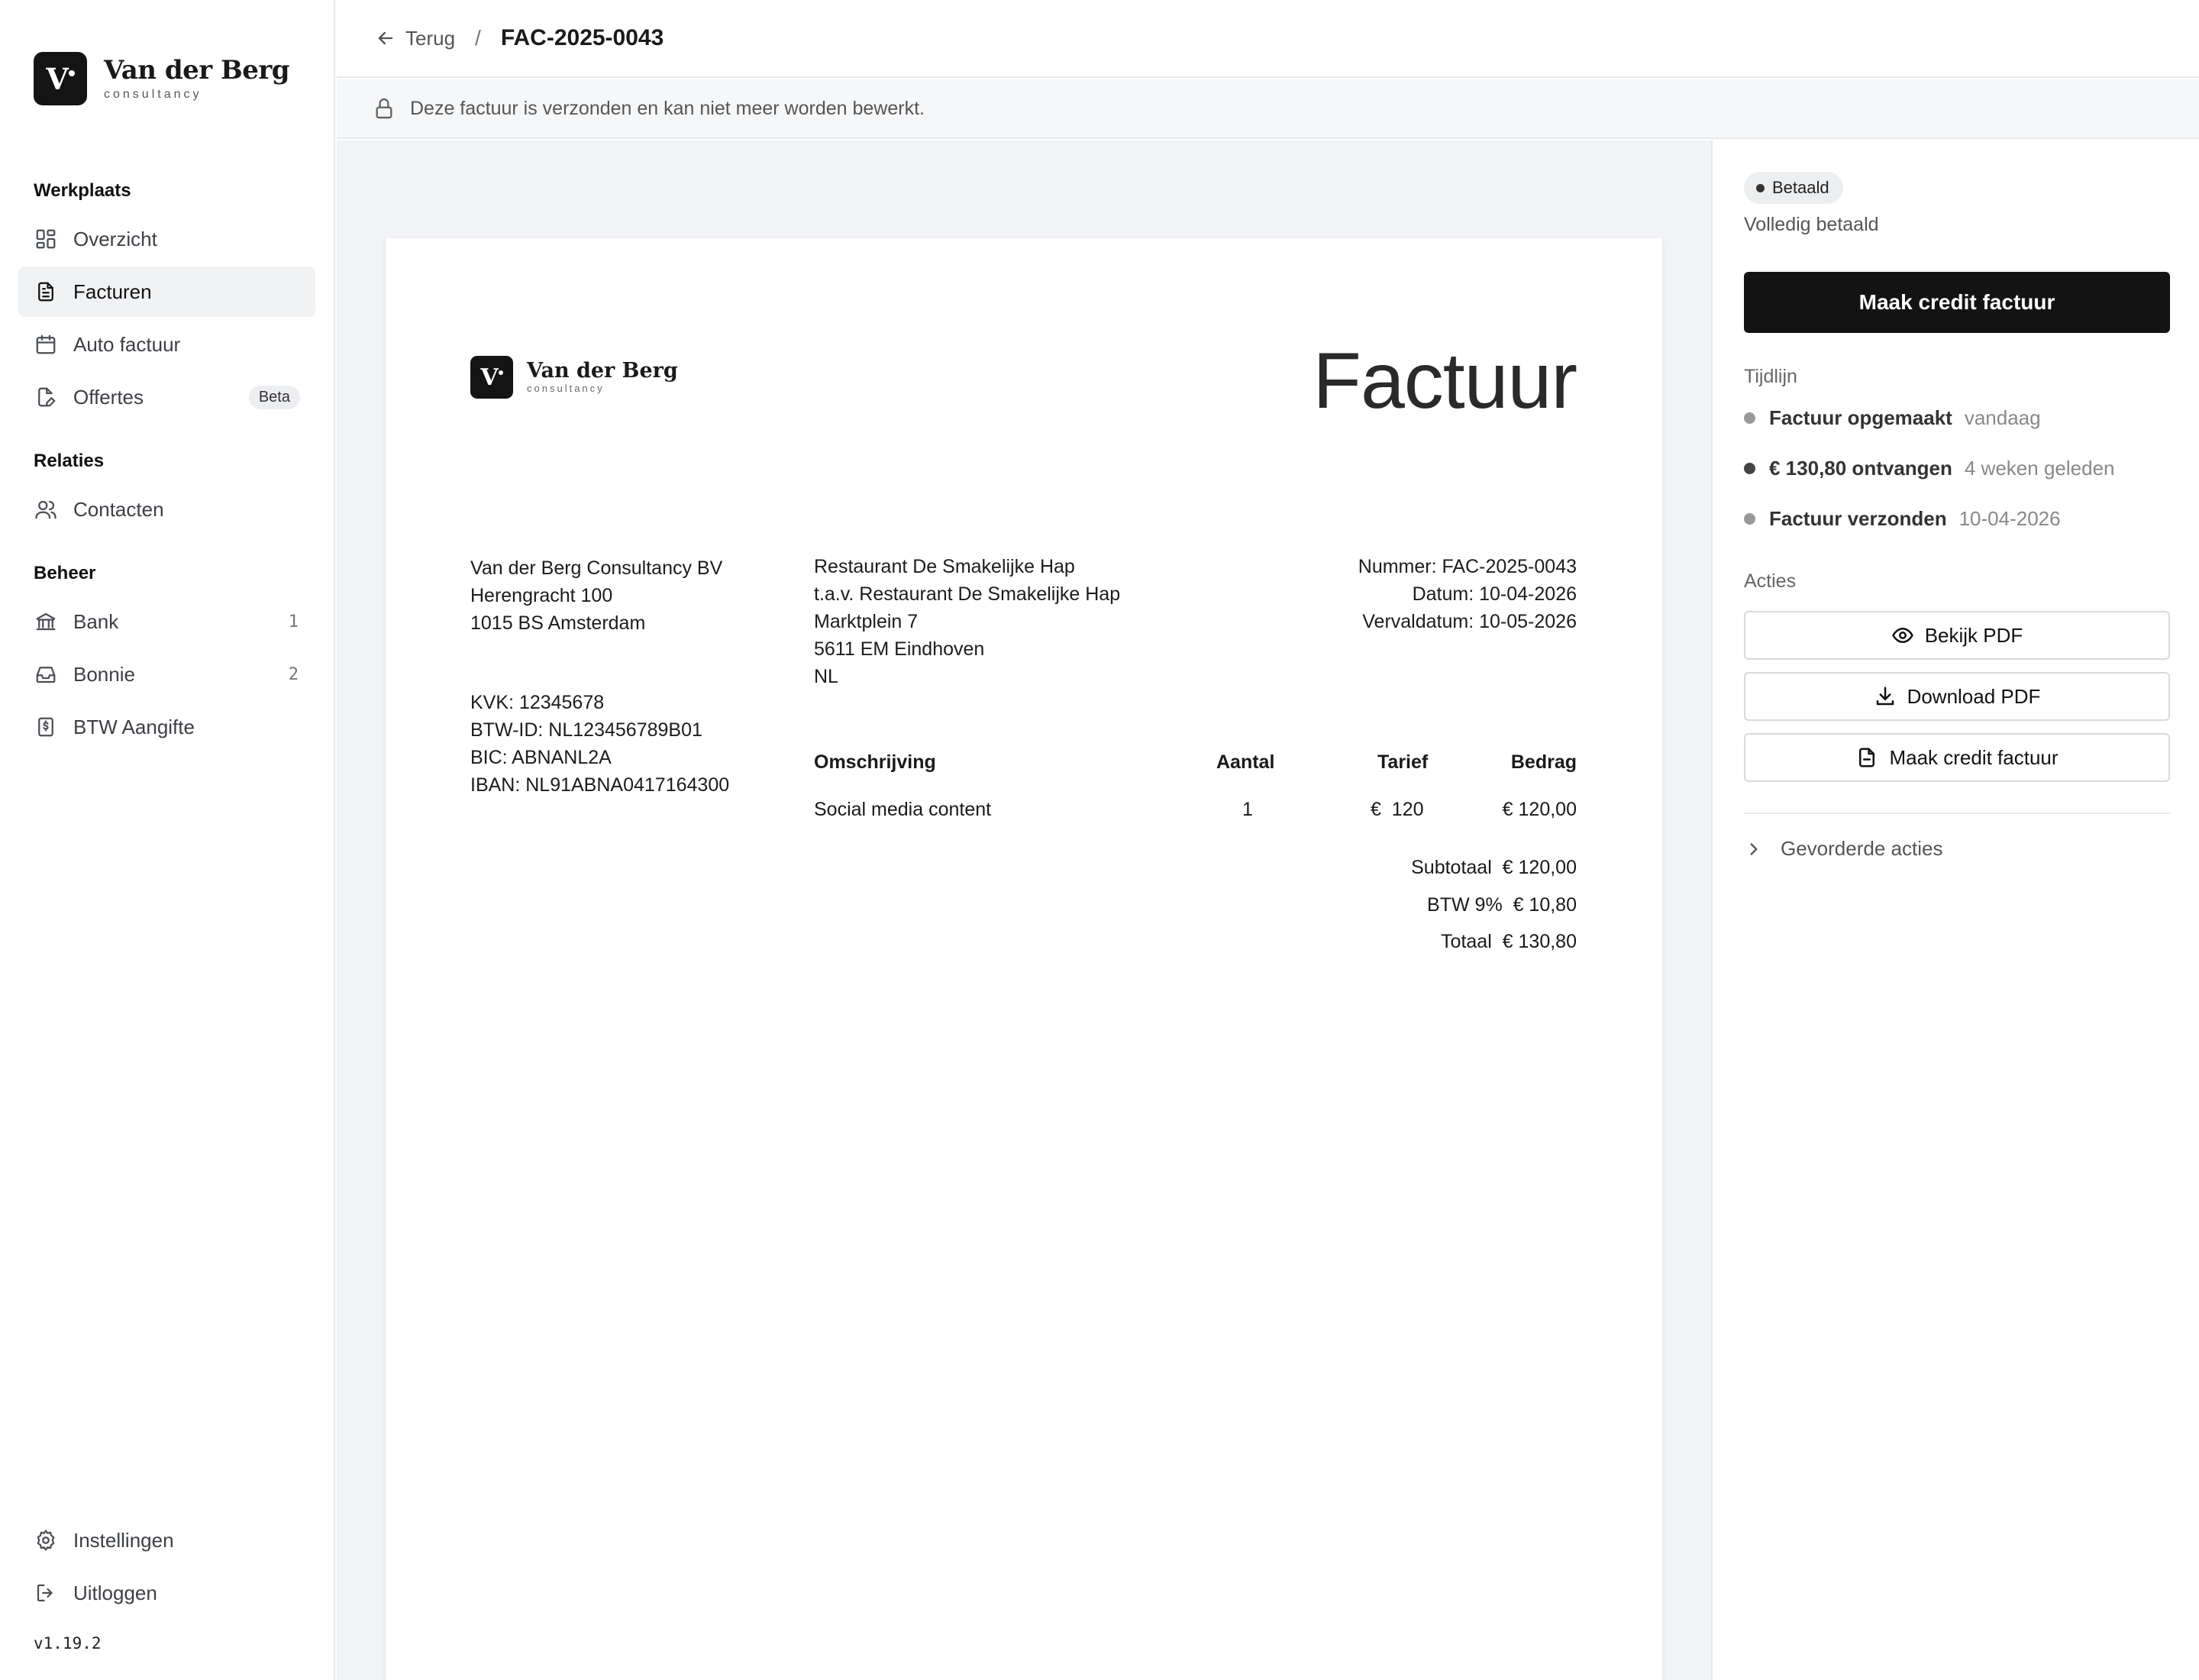 This screenshot has height=1680, width=2199. What do you see at coordinates (197, 70) in the screenshot?
I see `brand-name: Van der Berg` at bounding box center [197, 70].